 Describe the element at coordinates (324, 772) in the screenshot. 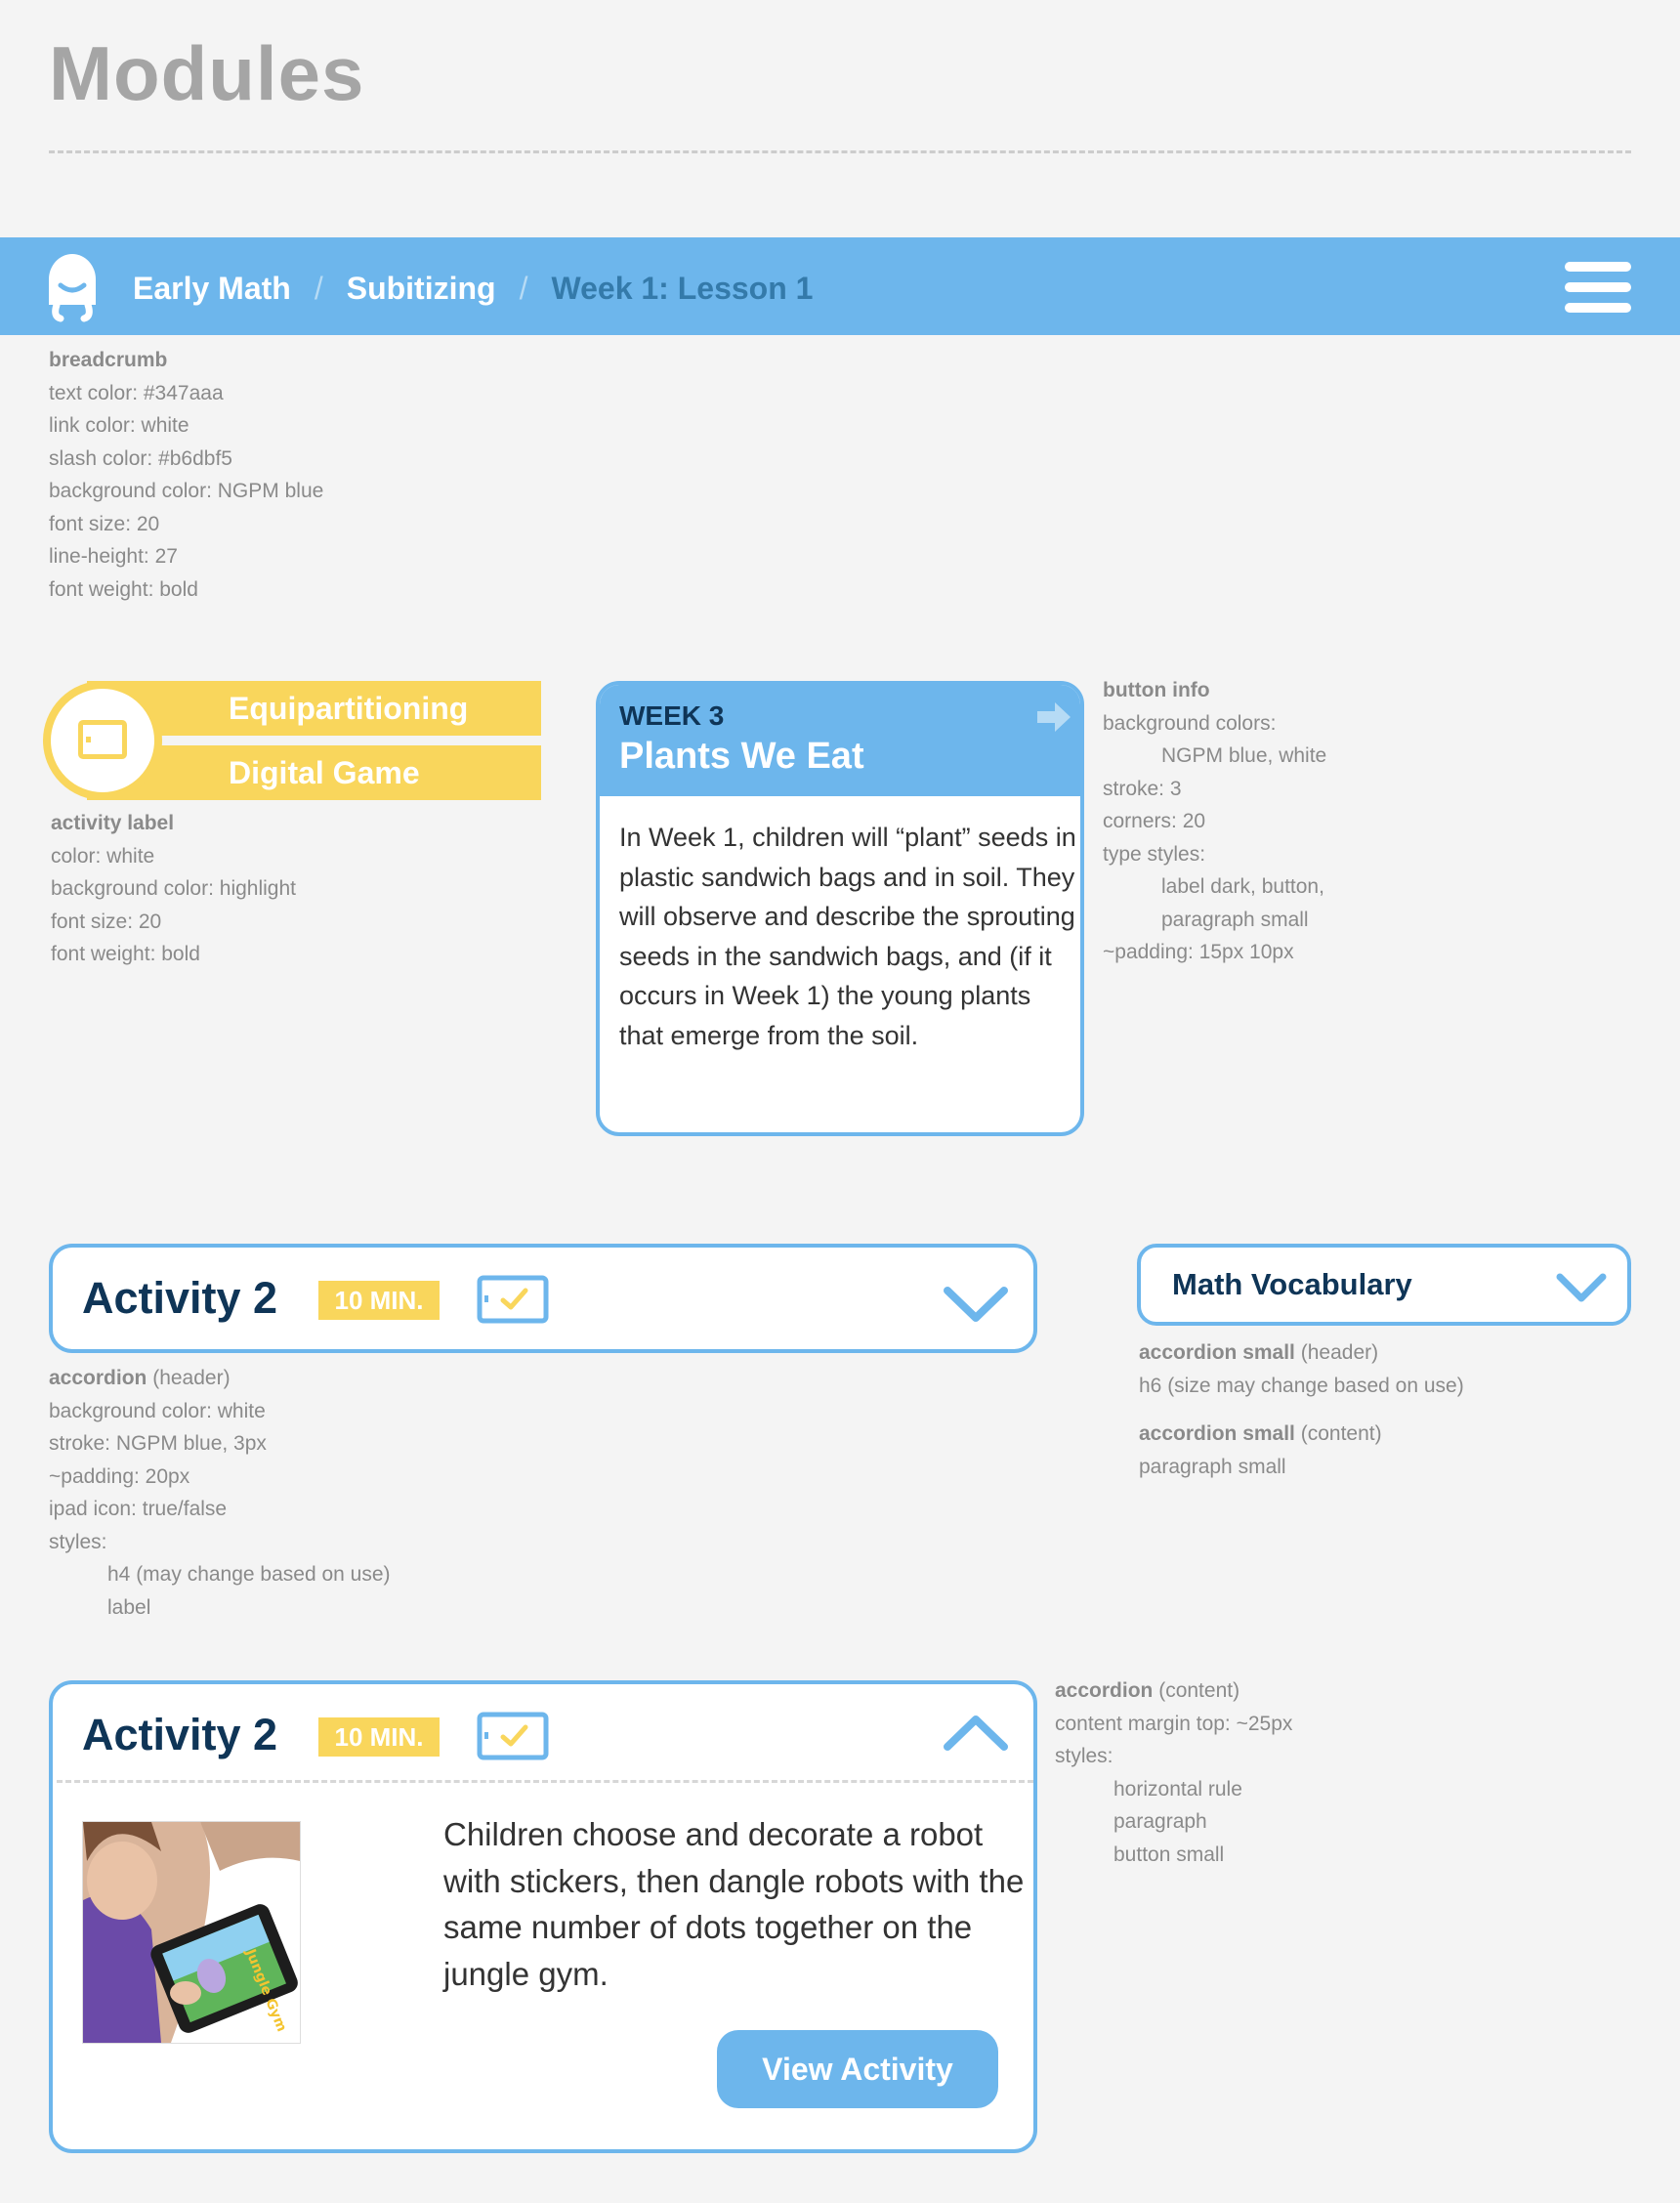

I see `activity-label-subtitle: Digital Game` at that location.